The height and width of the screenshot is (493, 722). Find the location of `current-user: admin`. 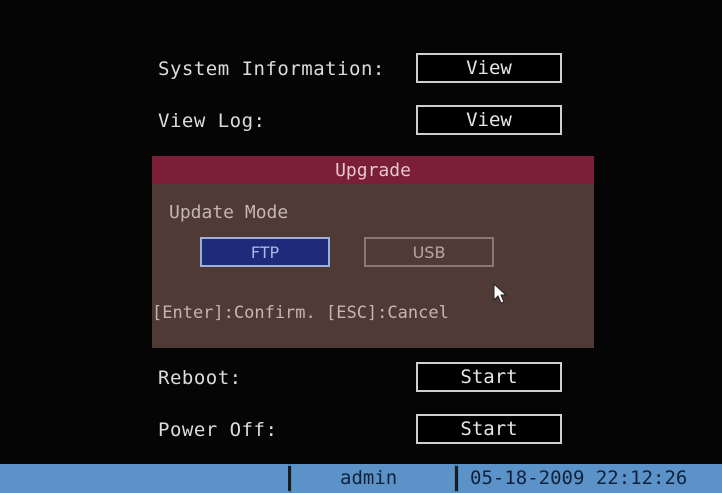

current-user: admin is located at coordinates (369, 478).